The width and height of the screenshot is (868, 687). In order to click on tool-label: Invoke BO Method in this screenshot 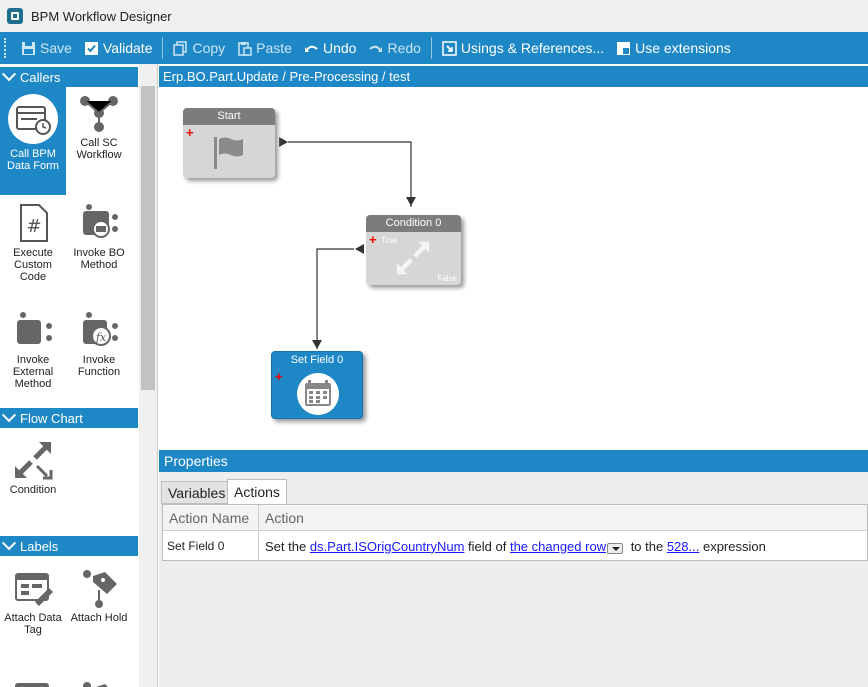, I will do `click(99, 259)`.